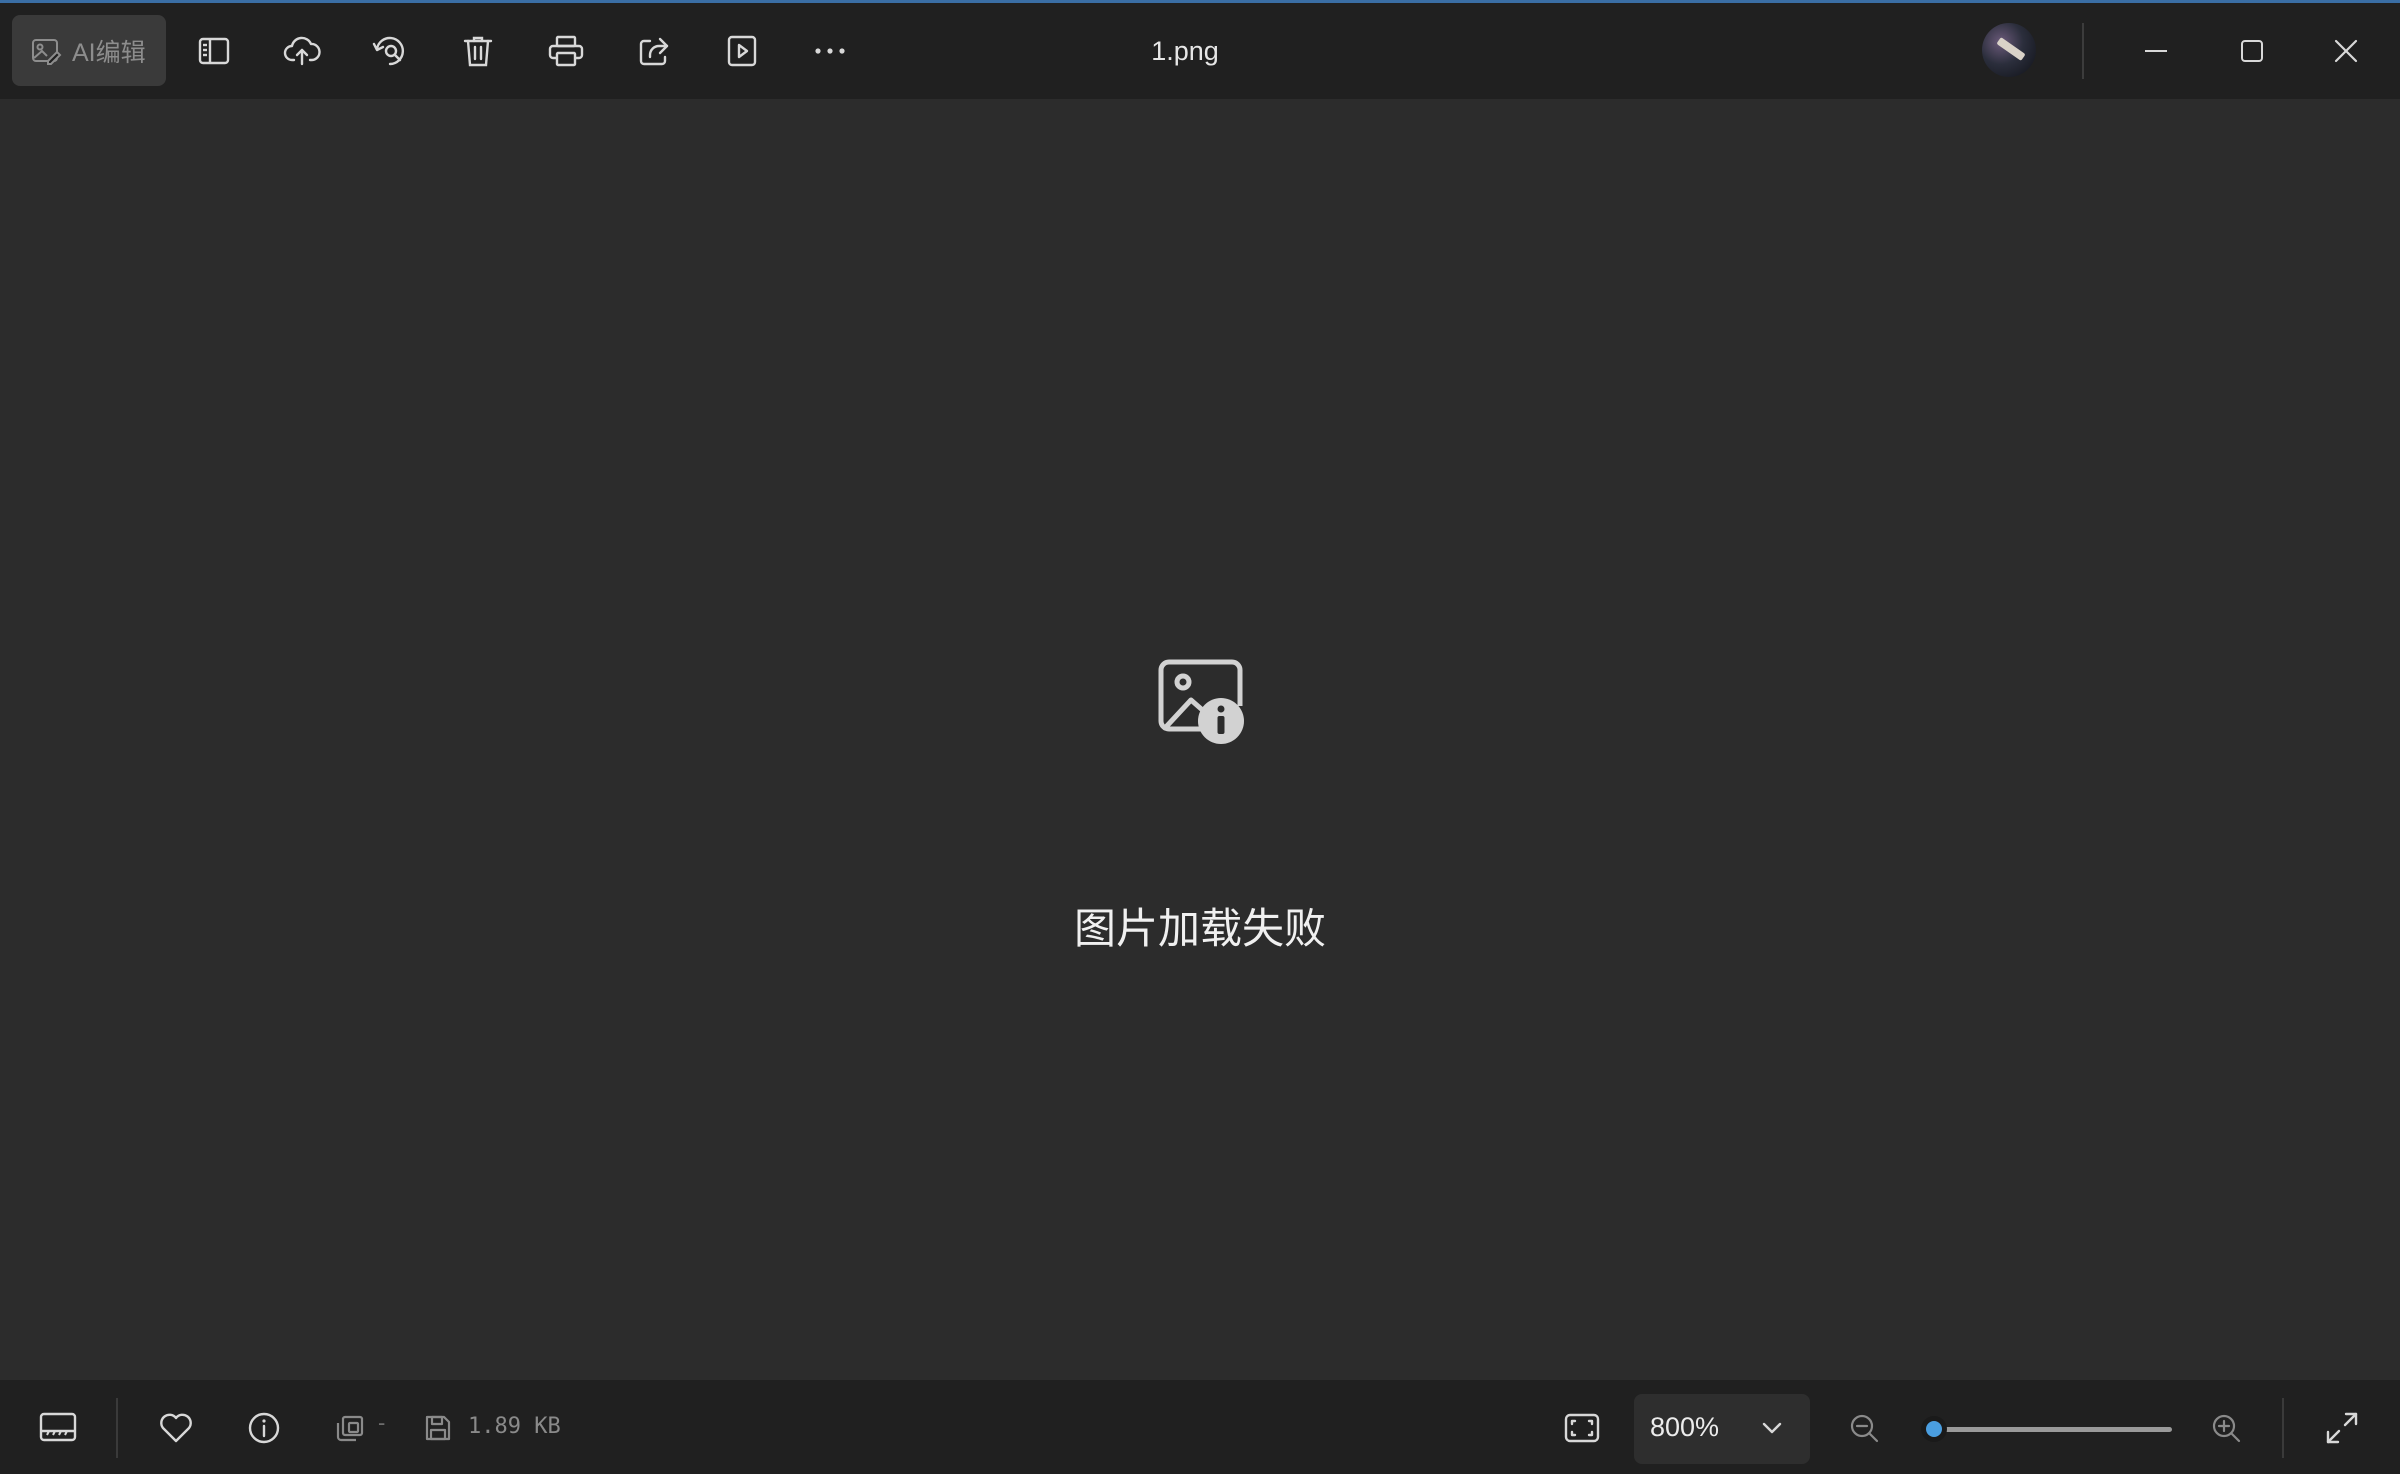  Describe the element at coordinates (2083, 51) in the screenshot. I see `toolbar-divider` at that location.